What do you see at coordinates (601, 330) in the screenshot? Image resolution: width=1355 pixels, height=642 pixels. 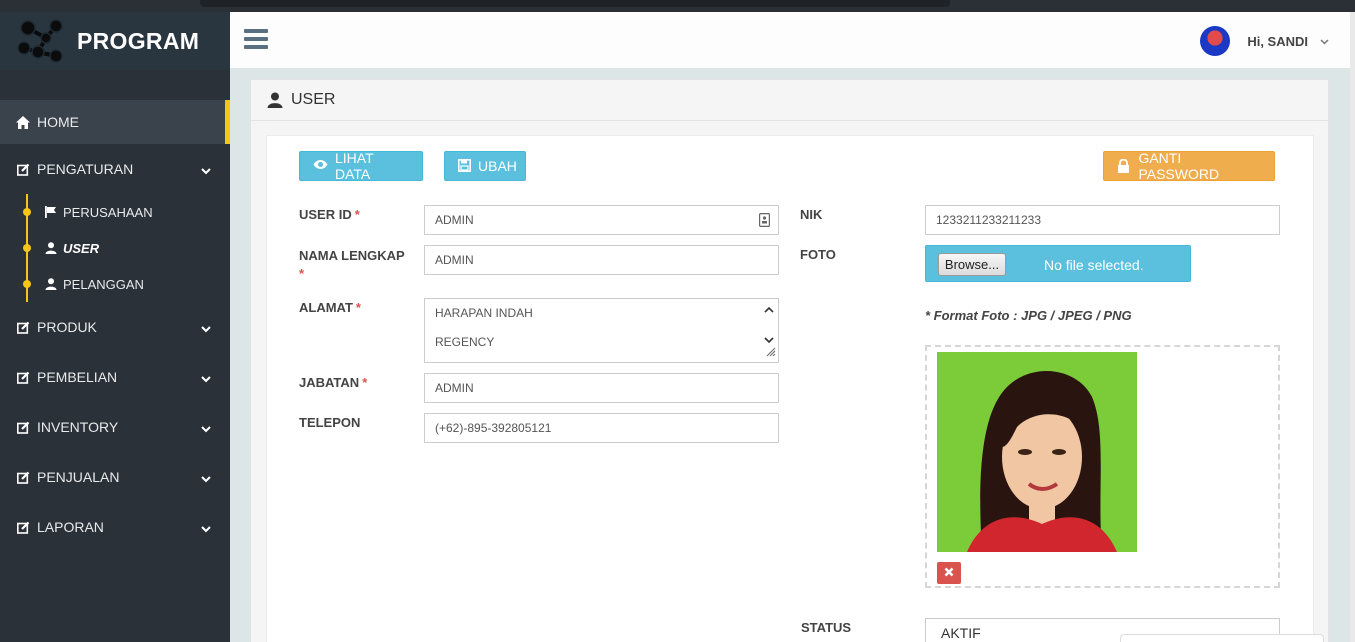 I see `address-textarea: HARAPAN INDAH REGENCY` at bounding box center [601, 330].